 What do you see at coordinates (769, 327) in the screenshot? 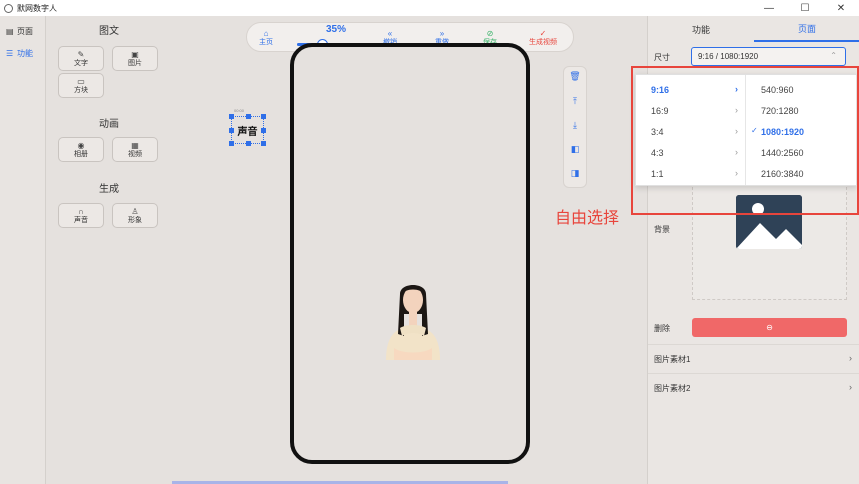
I see `delete-button: ⊖` at bounding box center [769, 327].